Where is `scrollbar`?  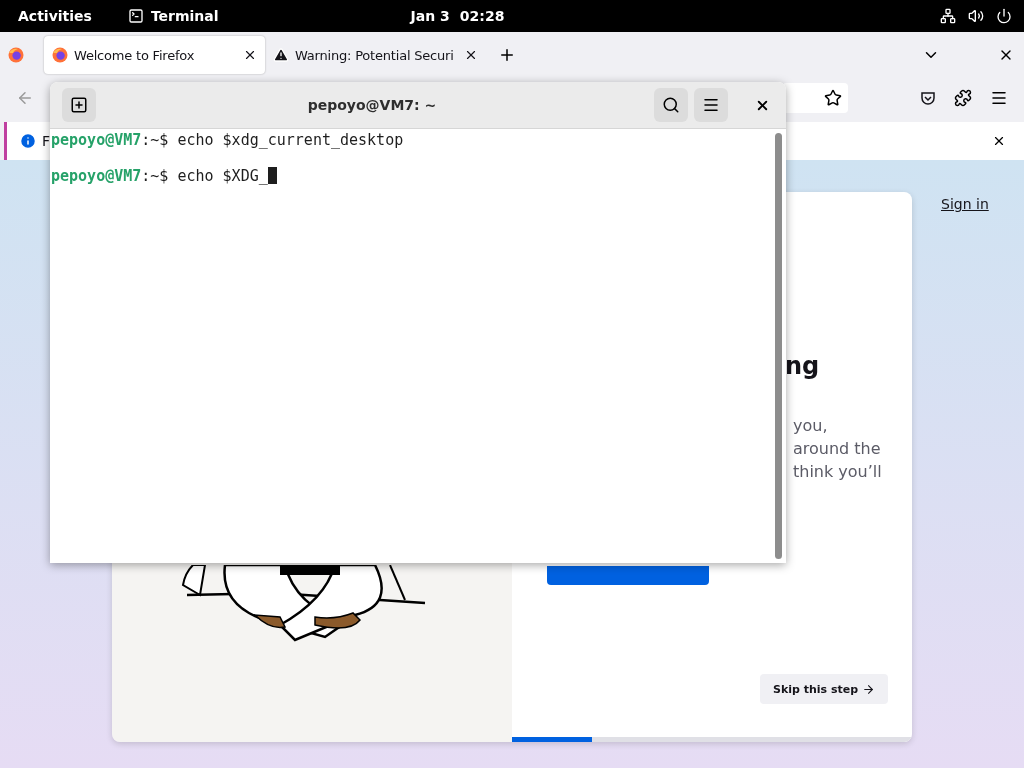
scrollbar is located at coordinates (778, 346).